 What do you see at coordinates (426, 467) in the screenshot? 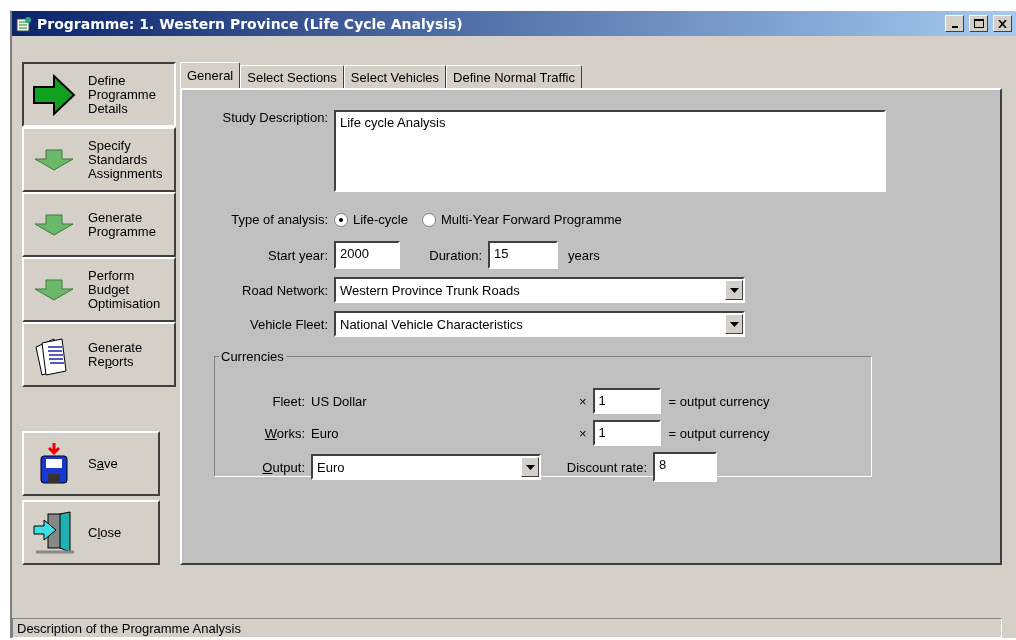
I see `output-currency-dropdown: Euro` at bounding box center [426, 467].